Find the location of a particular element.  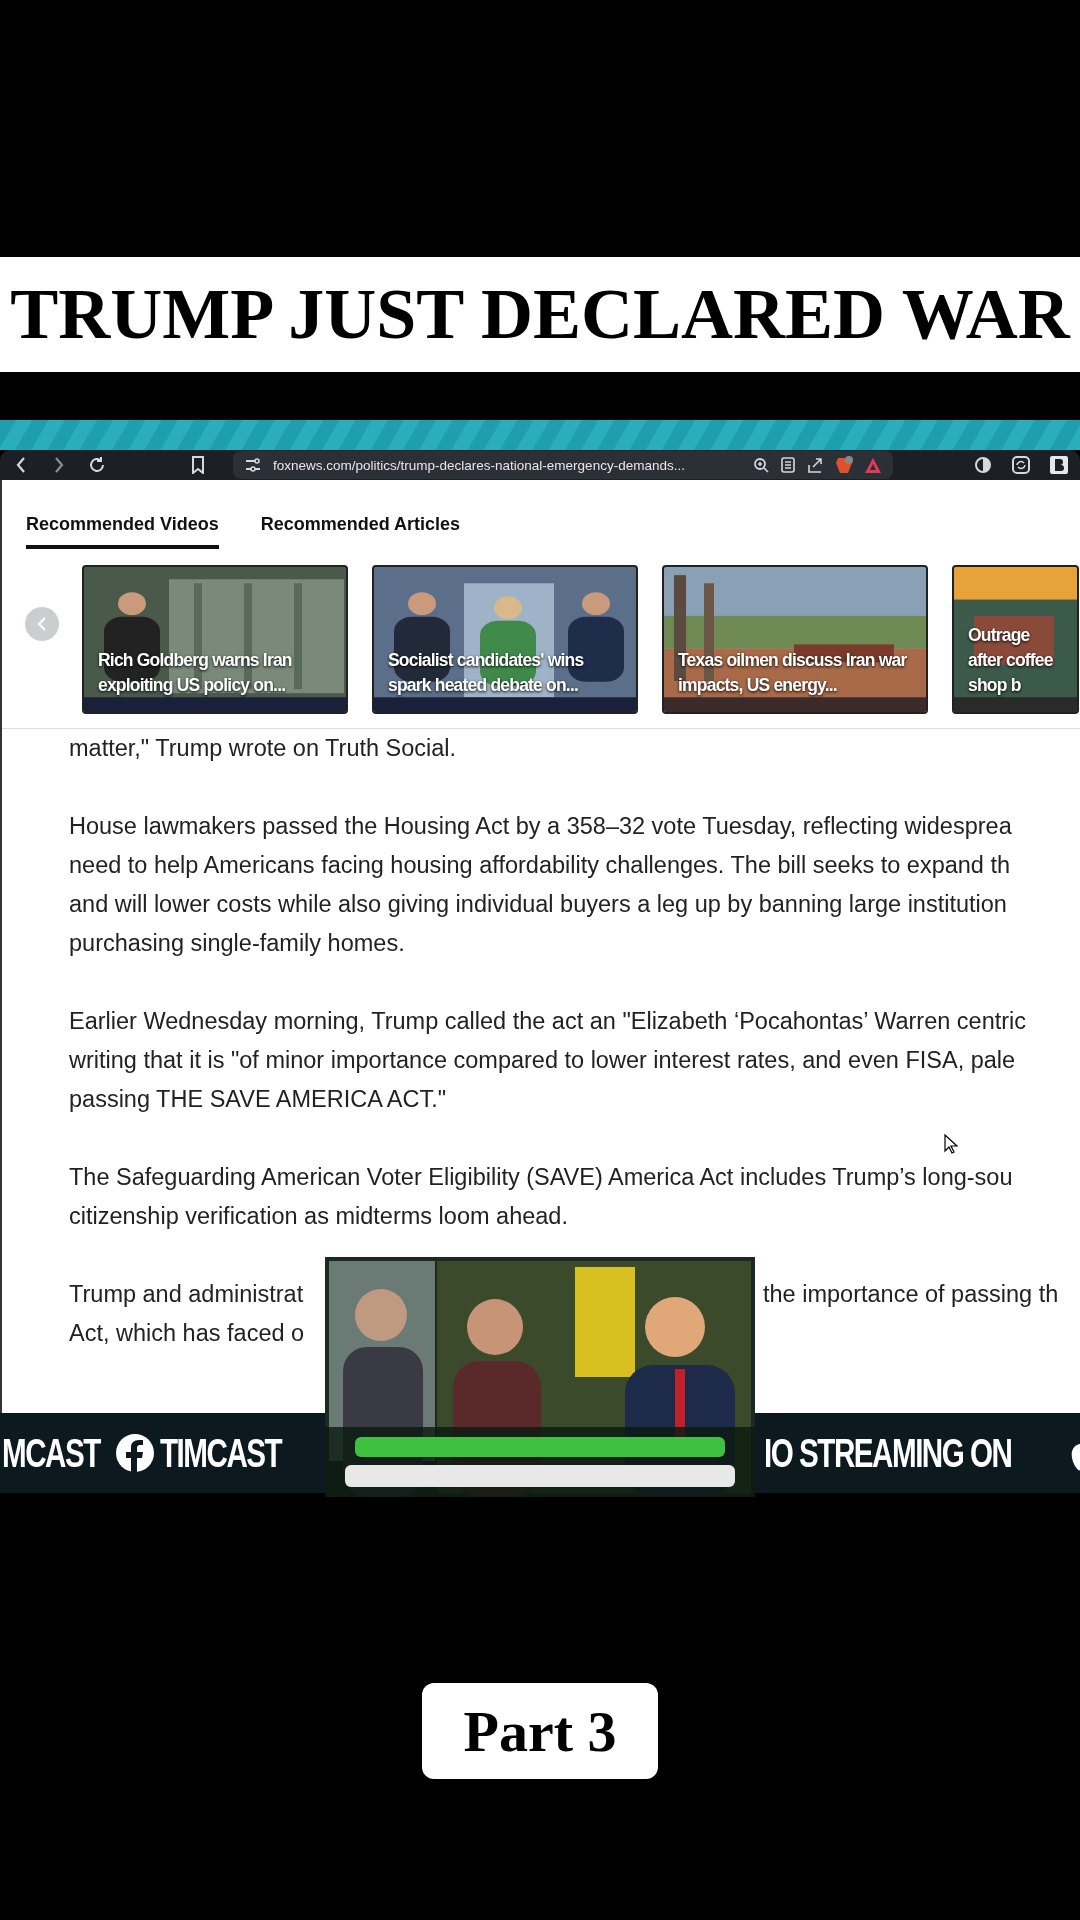

tab: Recommended Articles is located at coordinates (360, 531).